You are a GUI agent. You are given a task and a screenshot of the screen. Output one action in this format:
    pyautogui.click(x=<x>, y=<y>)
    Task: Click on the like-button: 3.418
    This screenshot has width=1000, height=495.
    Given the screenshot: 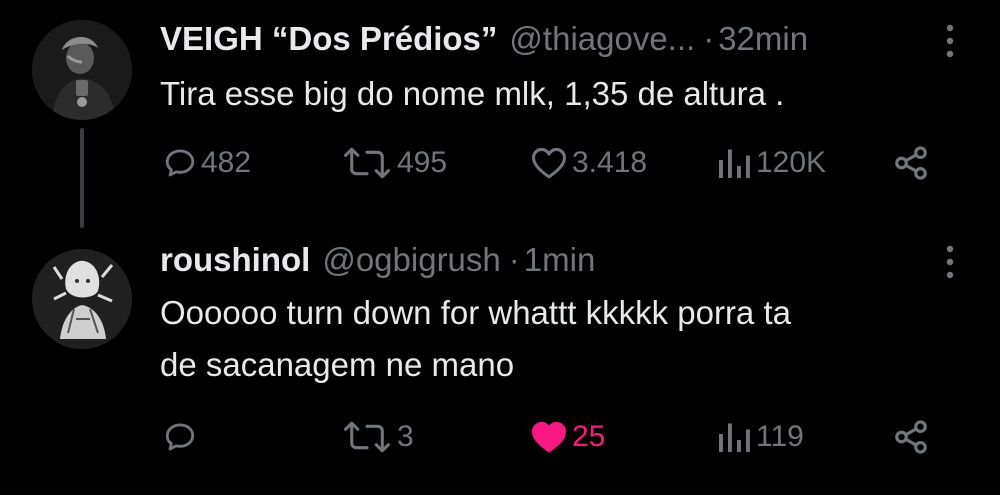 What is the action you would take?
    pyautogui.click(x=588, y=163)
    